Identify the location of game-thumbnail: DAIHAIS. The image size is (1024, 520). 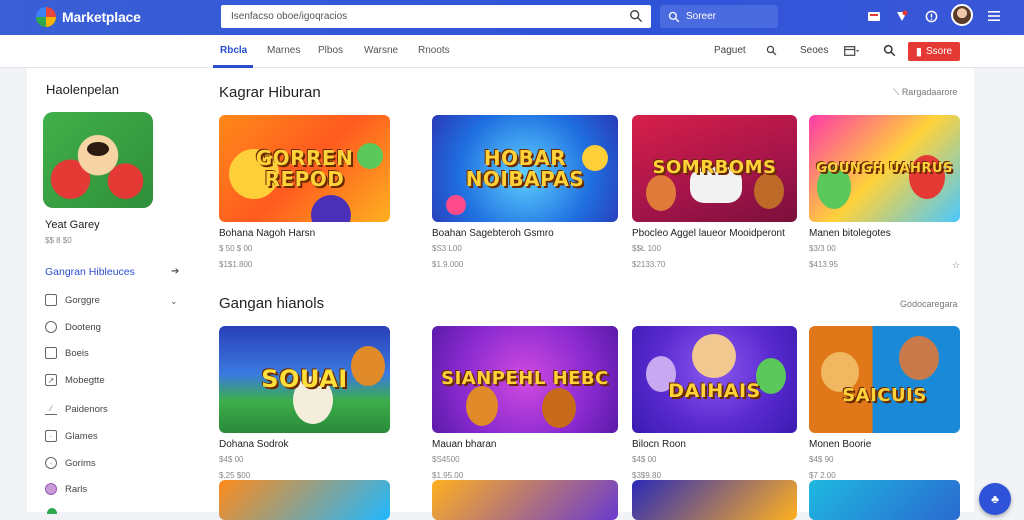
(714, 379).